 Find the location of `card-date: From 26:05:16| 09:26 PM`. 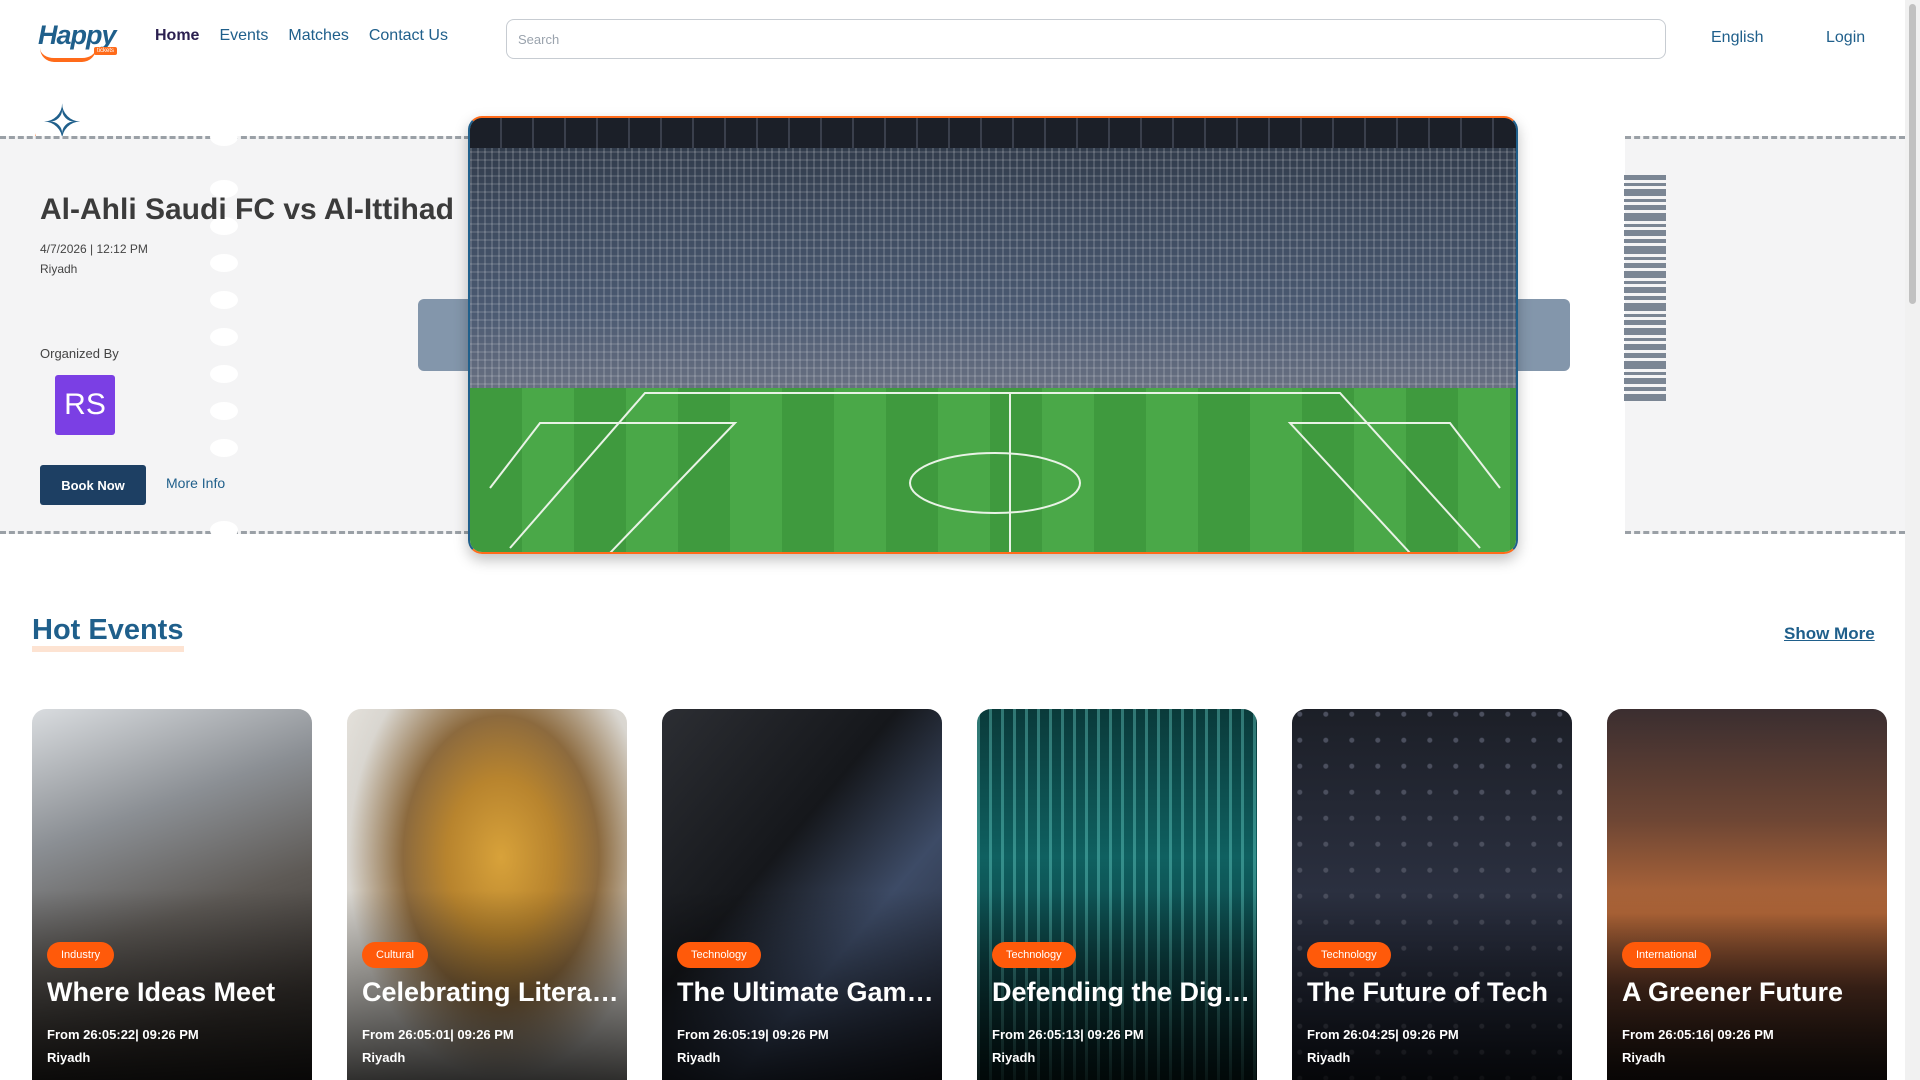

card-date: From 26:05:16| 09:26 PM is located at coordinates (1698, 1034).